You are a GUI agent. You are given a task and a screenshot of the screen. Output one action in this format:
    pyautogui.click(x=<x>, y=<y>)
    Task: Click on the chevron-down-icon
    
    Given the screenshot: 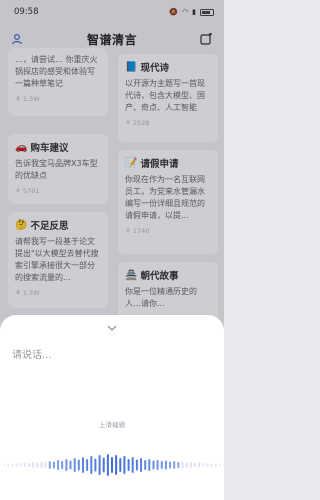 What is the action you would take?
    pyautogui.click(x=112, y=328)
    